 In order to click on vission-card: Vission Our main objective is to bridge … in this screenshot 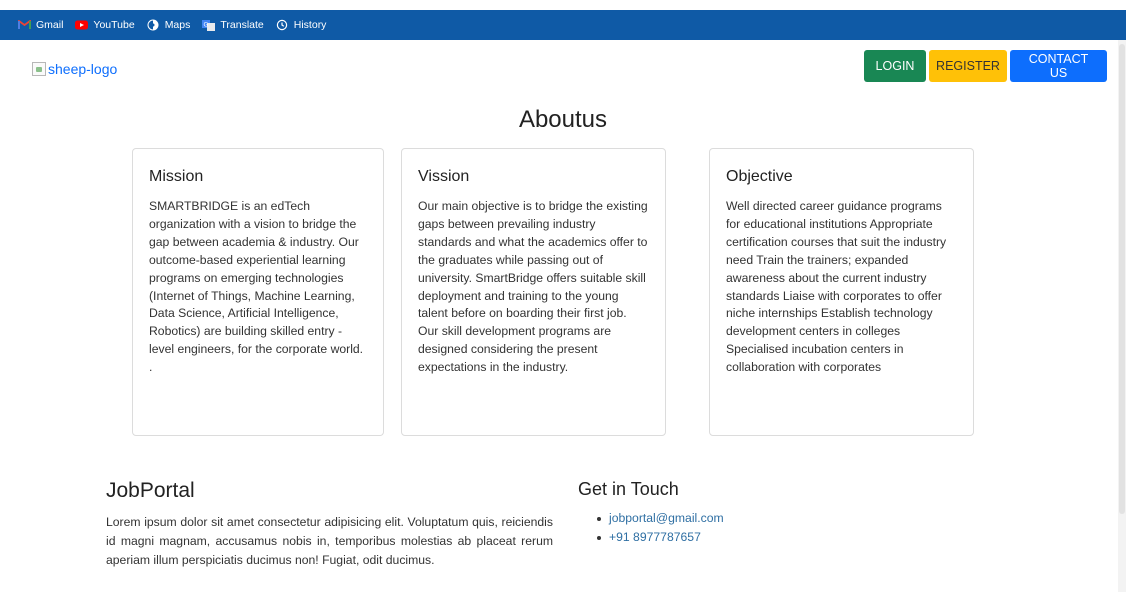, I will do `click(533, 292)`.